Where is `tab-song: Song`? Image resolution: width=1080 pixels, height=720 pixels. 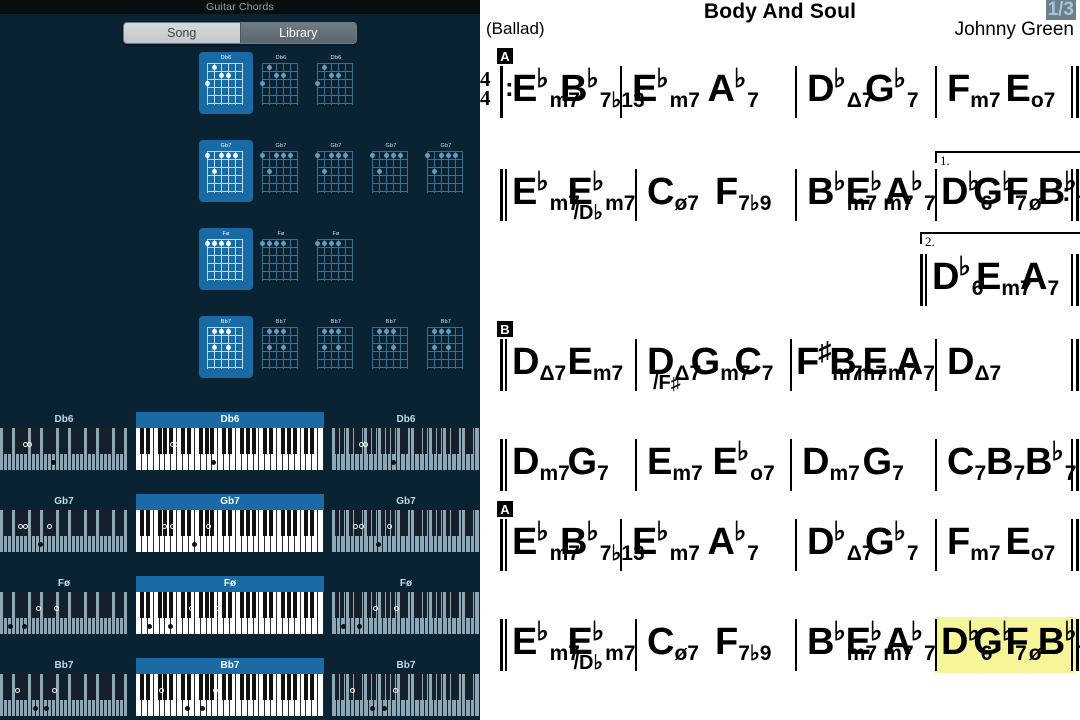 tab-song: Song is located at coordinates (182, 33).